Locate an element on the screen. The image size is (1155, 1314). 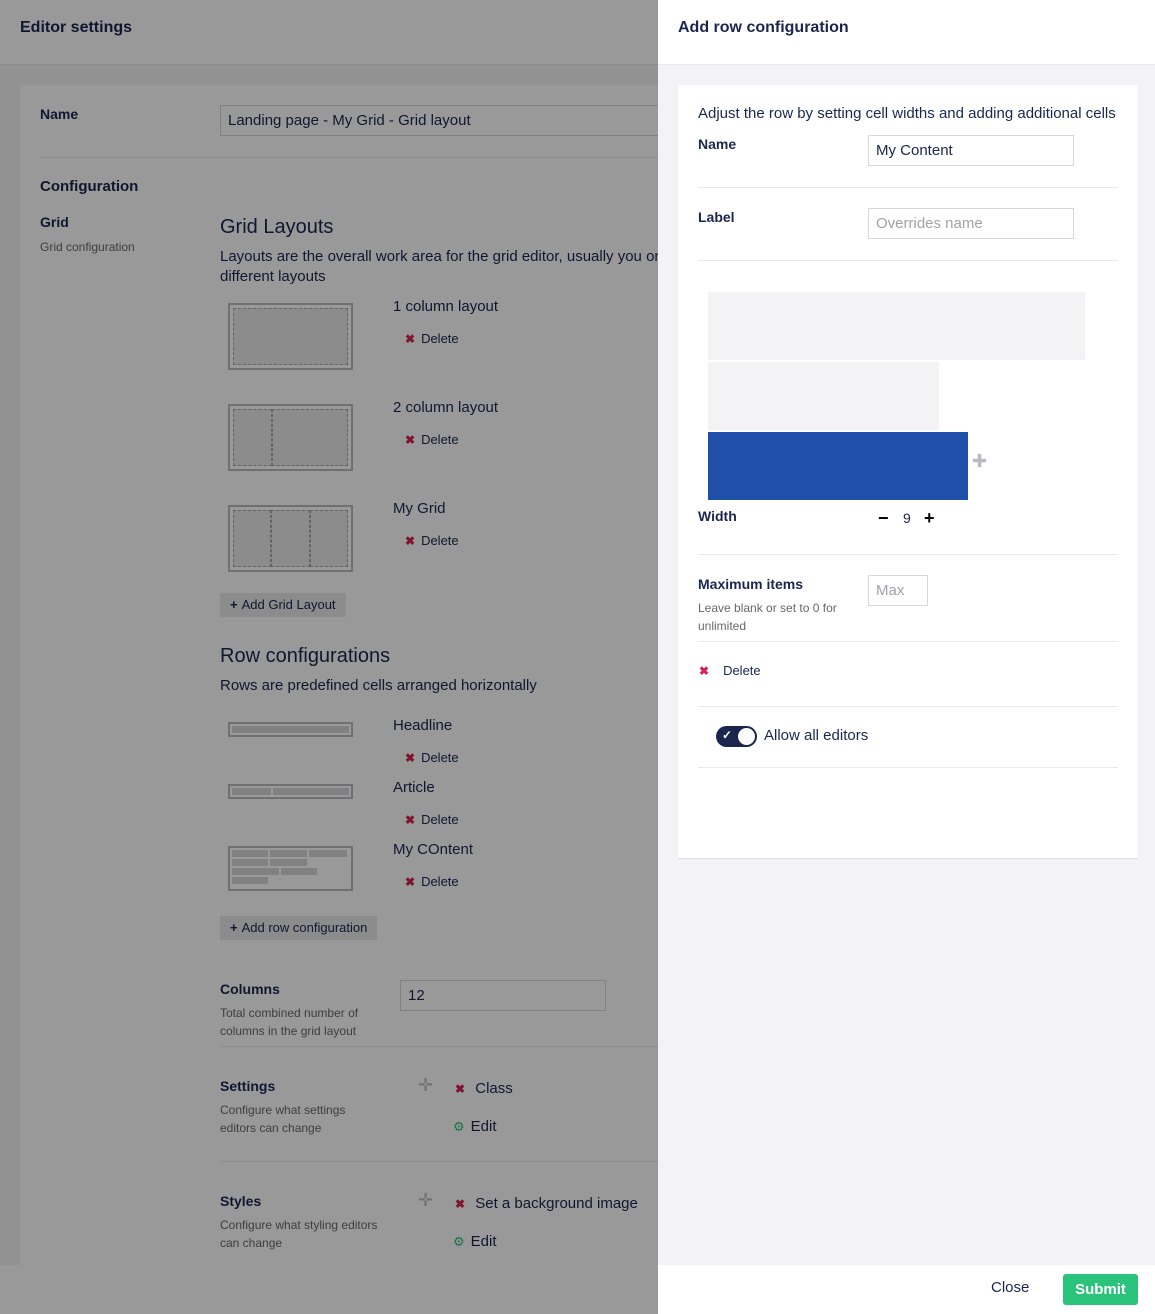
allow-all-editors-toggle: ✓ is located at coordinates (736, 736).